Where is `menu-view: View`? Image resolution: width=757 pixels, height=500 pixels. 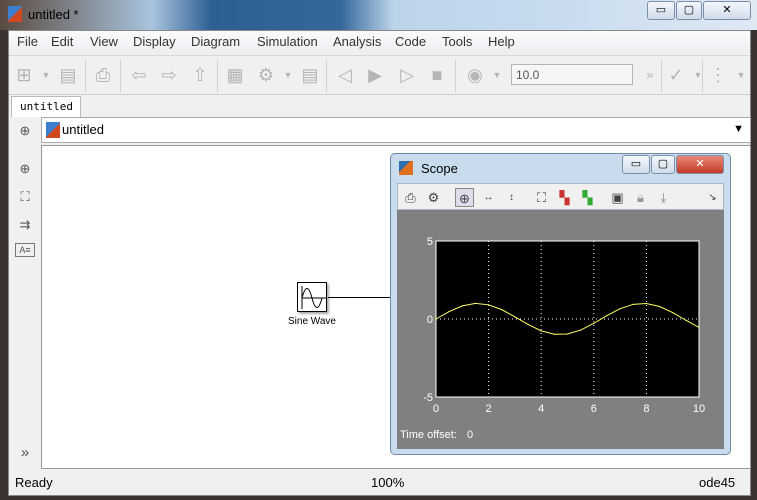
menu-view: View is located at coordinates (104, 41).